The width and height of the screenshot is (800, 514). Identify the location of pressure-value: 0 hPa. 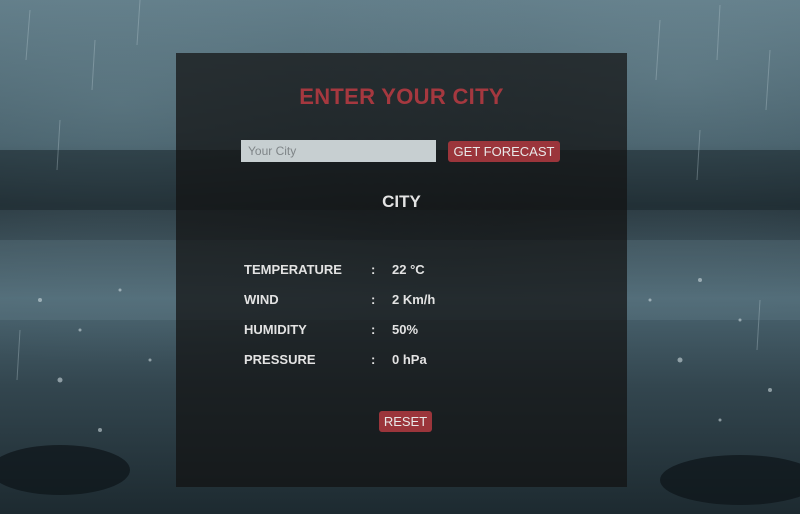
(409, 359).